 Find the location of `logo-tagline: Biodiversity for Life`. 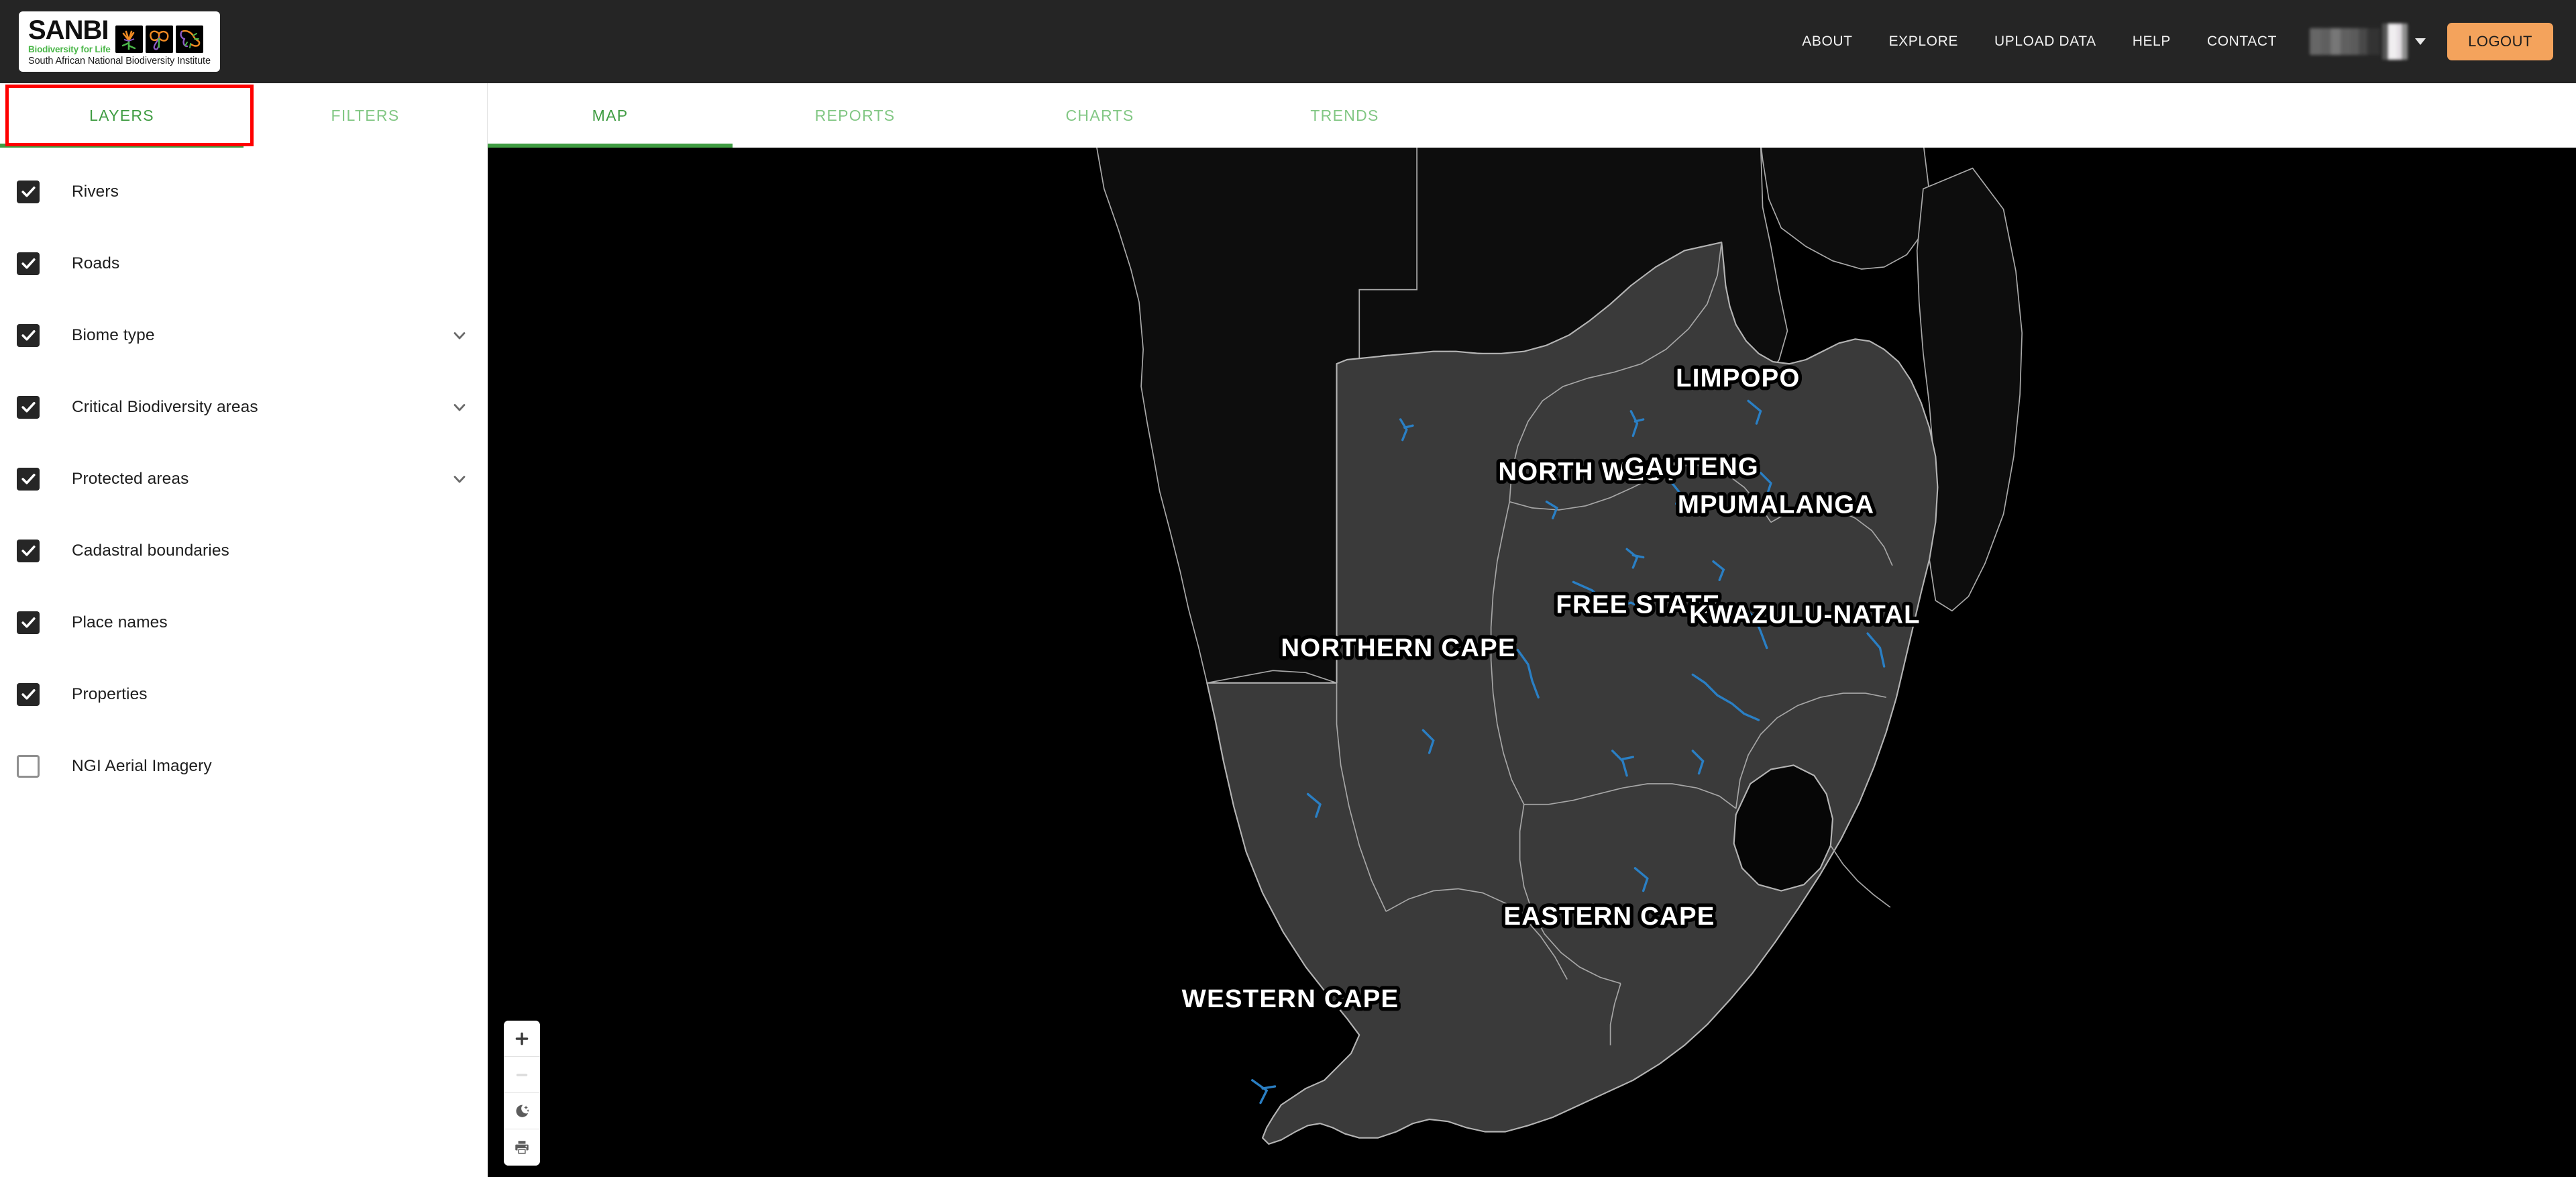

logo-tagline: Biodiversity for Life is located at coordinates (69, 49).